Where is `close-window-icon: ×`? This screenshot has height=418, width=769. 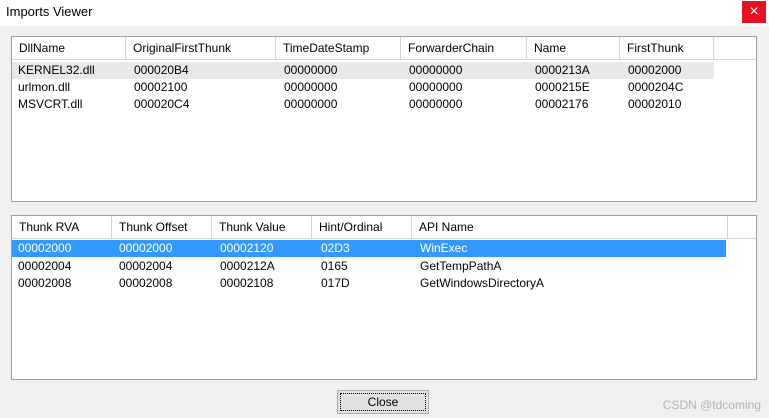 close-window-icon: × is located at coordinates (754, 12).